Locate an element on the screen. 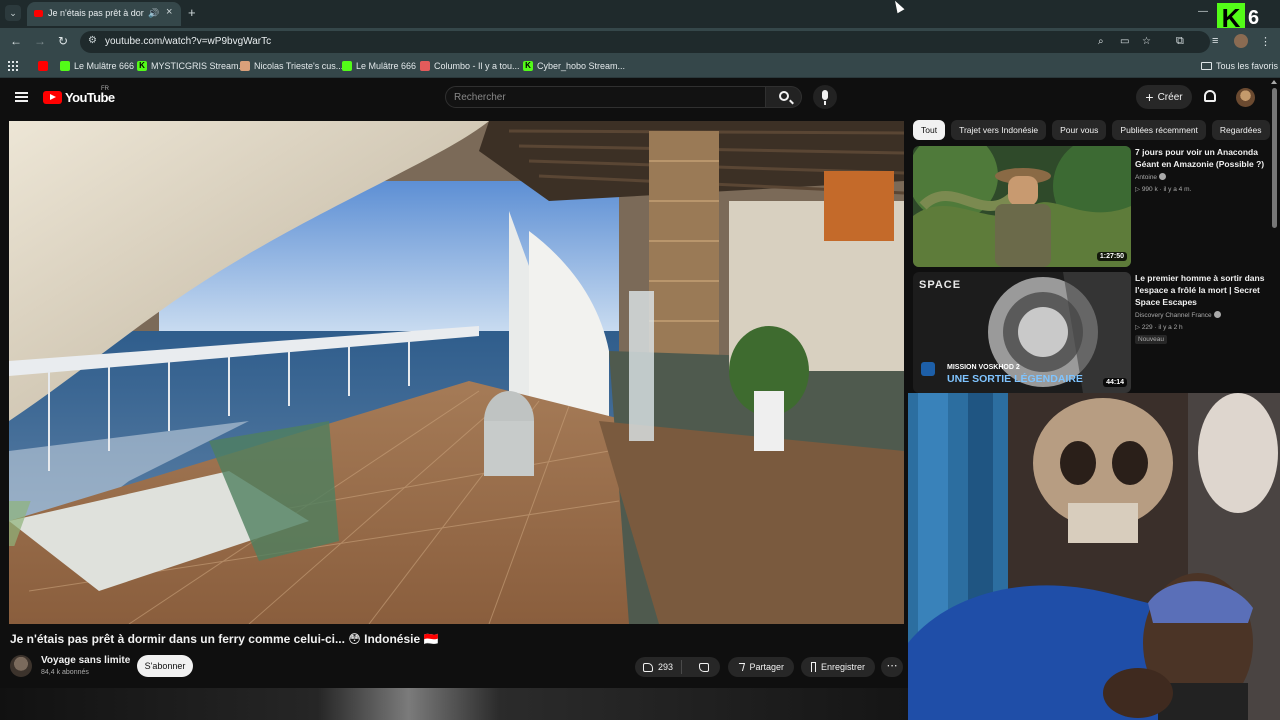 The height and width of the screenshot is (720, 1280). meta-text: 990 k · il y a 4 m. is located at coordinates (1166, 189).